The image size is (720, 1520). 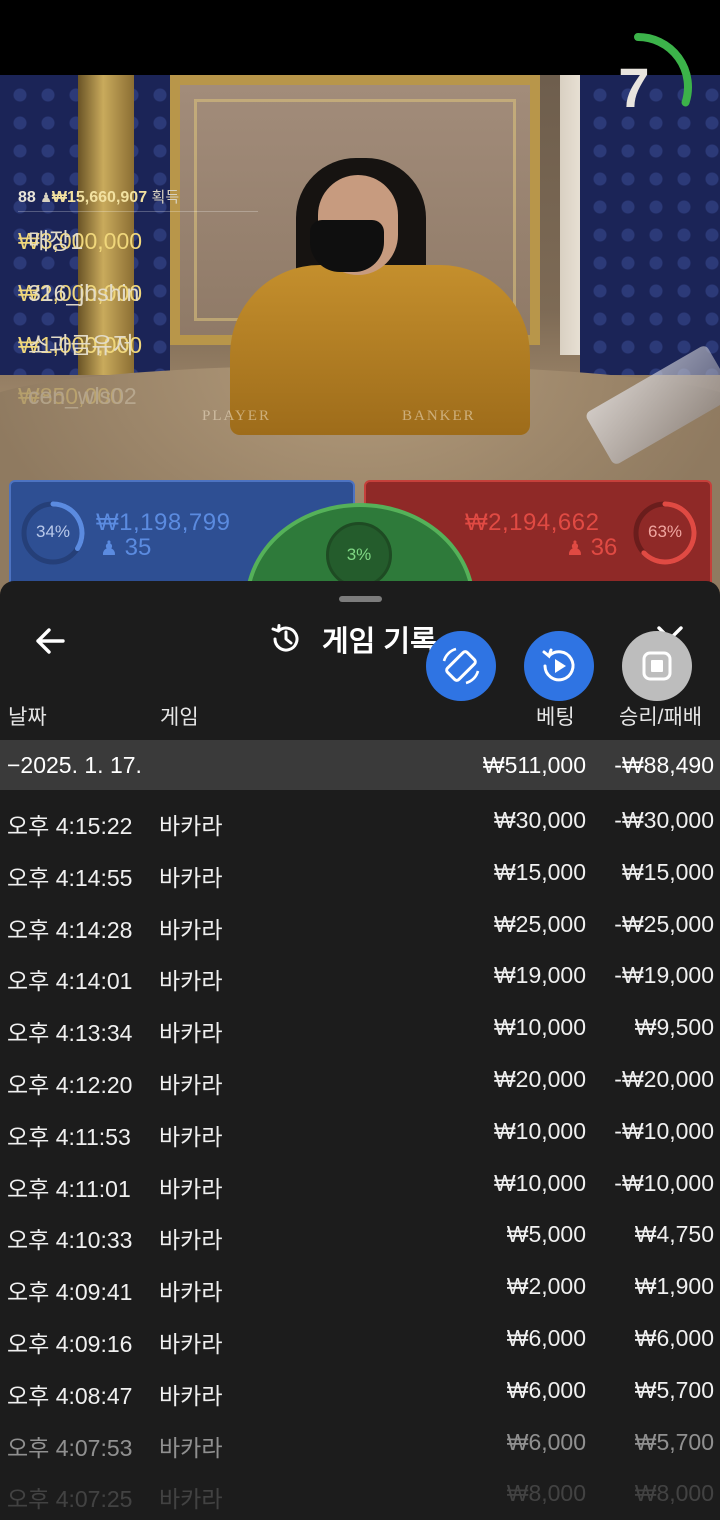 I want to click on countdown-number: 7, so click(x=634, y=87).